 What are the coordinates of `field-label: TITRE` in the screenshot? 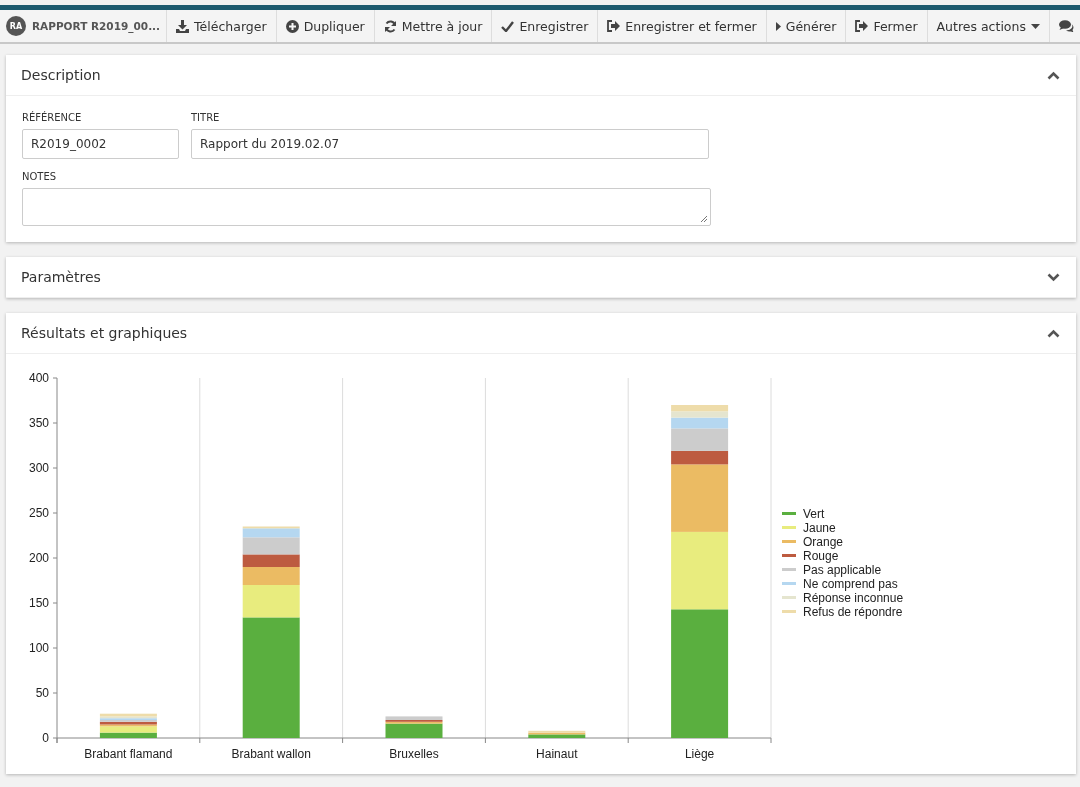 It's located at (206, 117).